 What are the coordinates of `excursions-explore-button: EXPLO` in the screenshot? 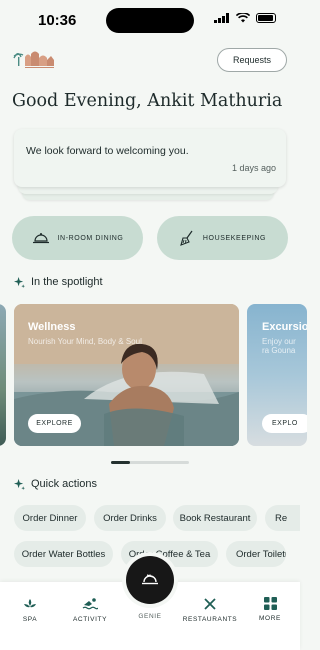 It's located at (284, 423).